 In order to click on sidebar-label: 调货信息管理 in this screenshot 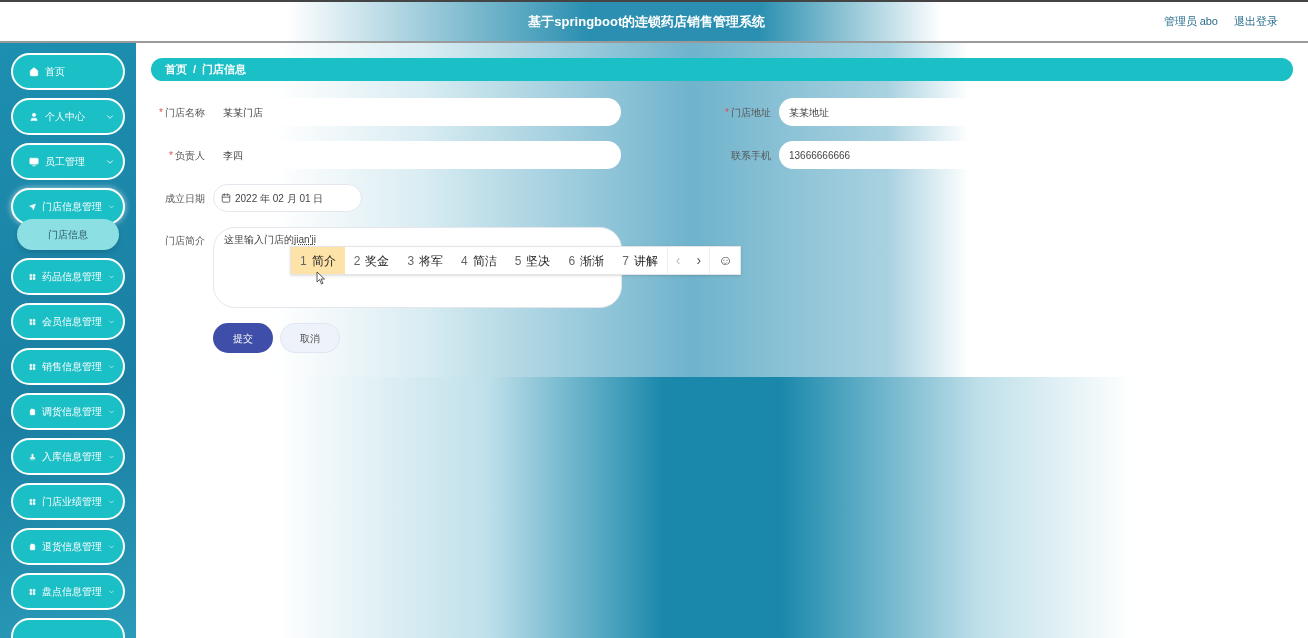, I will do `click(72, 412)`.